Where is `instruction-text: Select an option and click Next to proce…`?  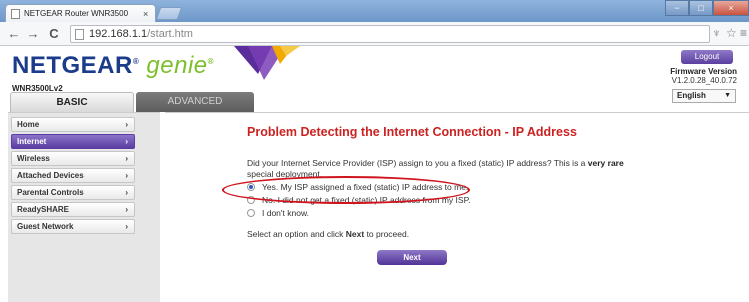
instruction-text: Select an option and click Next to proce… is located at coordinates (328, 234).